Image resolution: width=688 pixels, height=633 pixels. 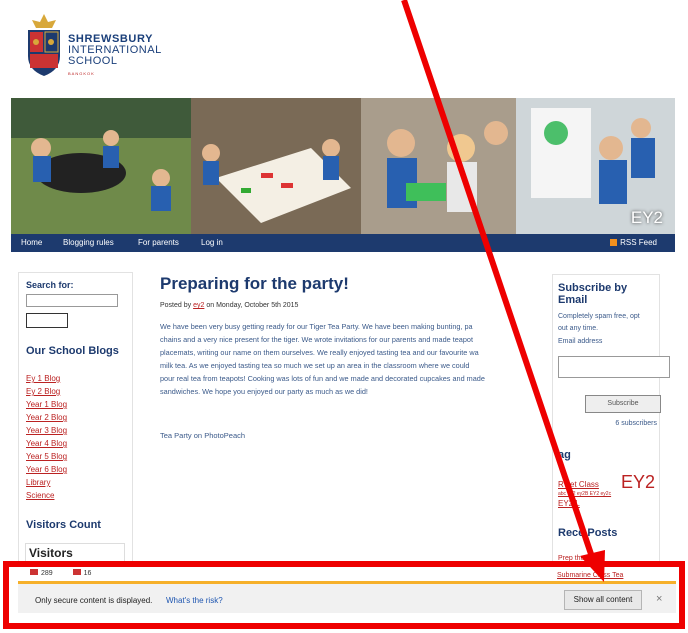 What do you see at coordinates (599, 316) in the screenshot?
I see `subscribe-description-1: Completely spam free, opt` at bounding box center [599, 316].